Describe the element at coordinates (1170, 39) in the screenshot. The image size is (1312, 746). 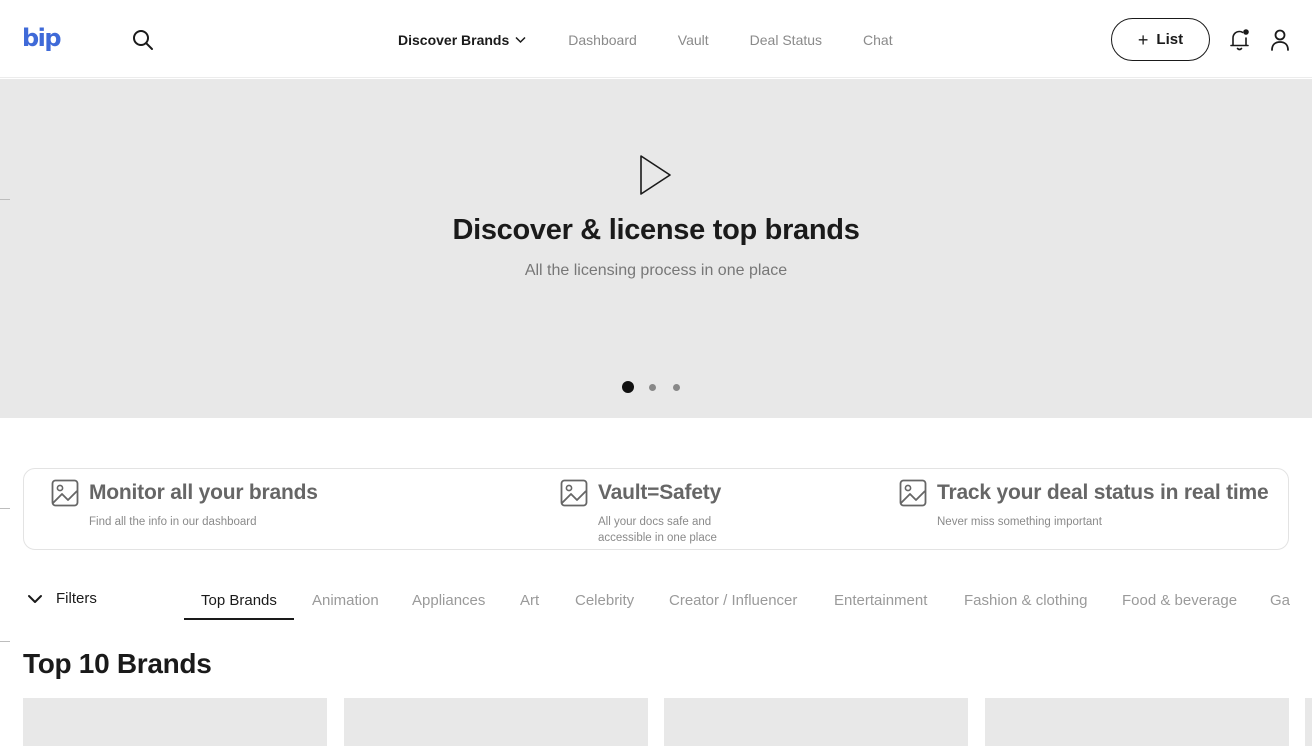
I see `list-button-label: List` at that location.